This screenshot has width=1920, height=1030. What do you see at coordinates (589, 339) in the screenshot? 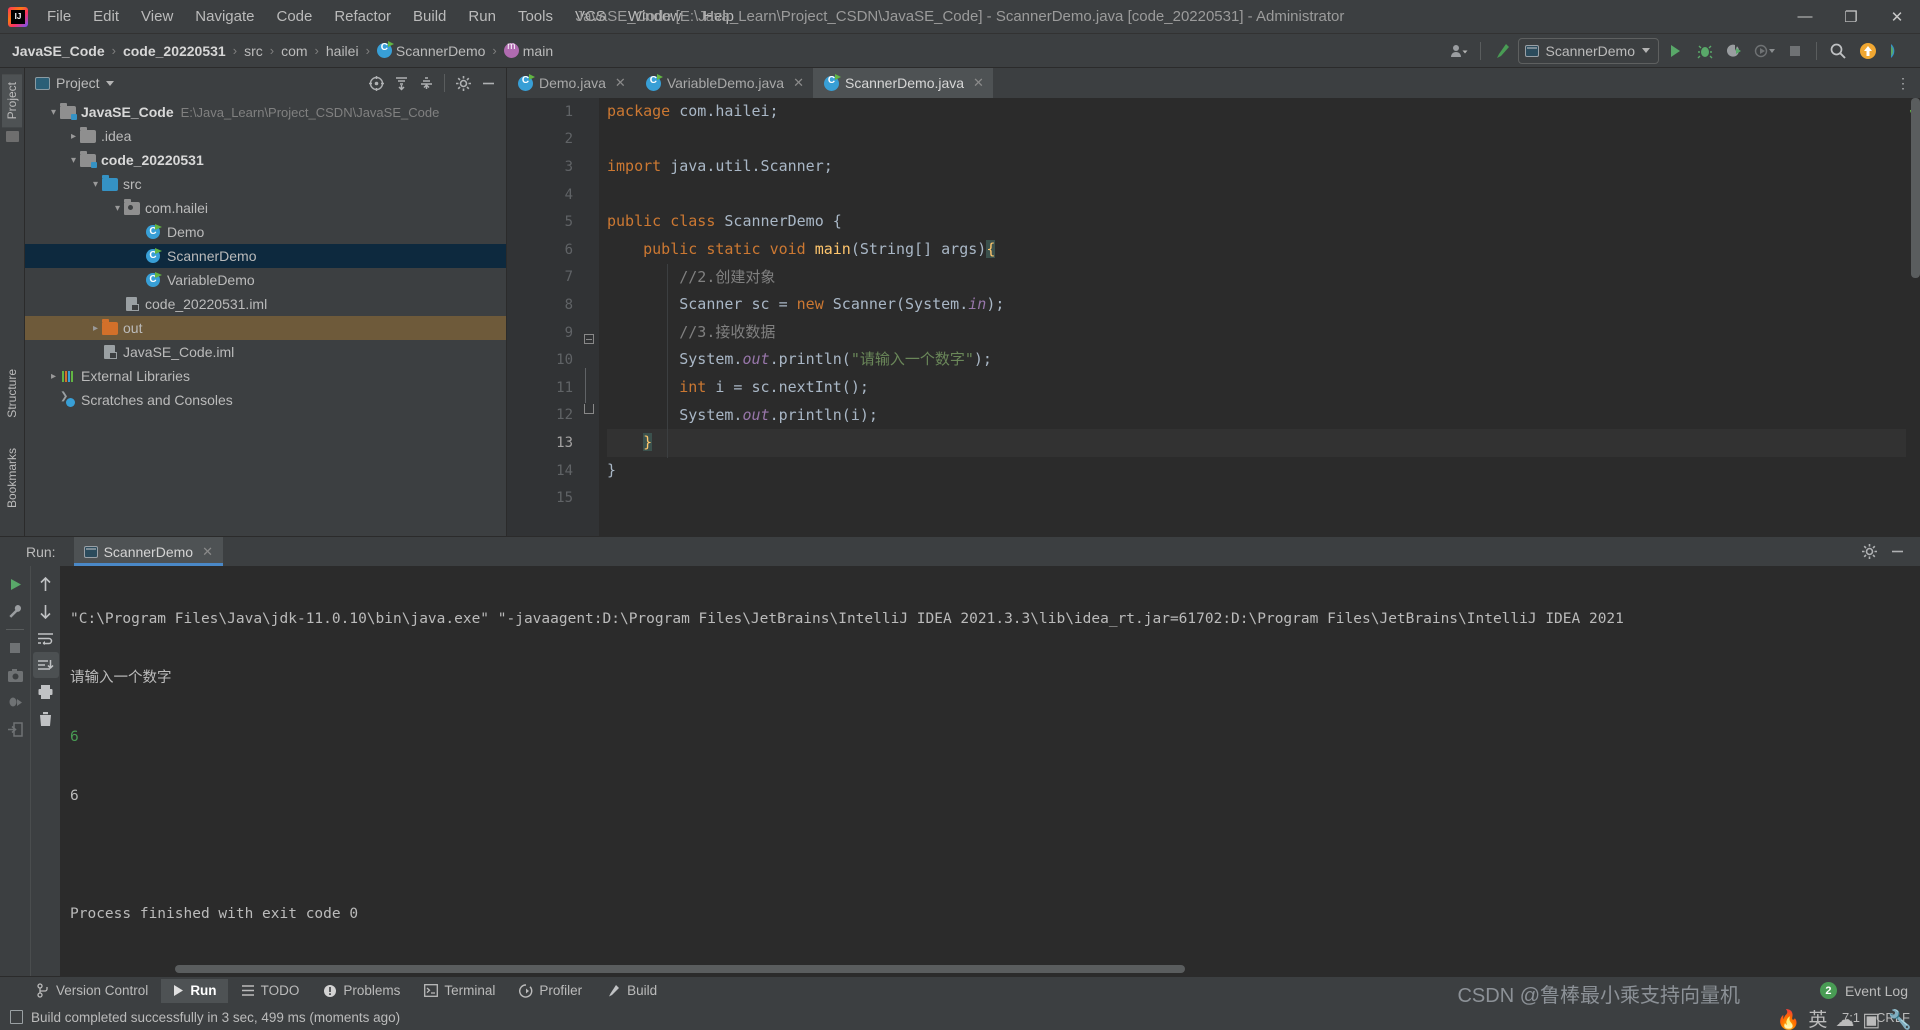
I see `fold-collapse-icon` at bounding box center [589, 339].